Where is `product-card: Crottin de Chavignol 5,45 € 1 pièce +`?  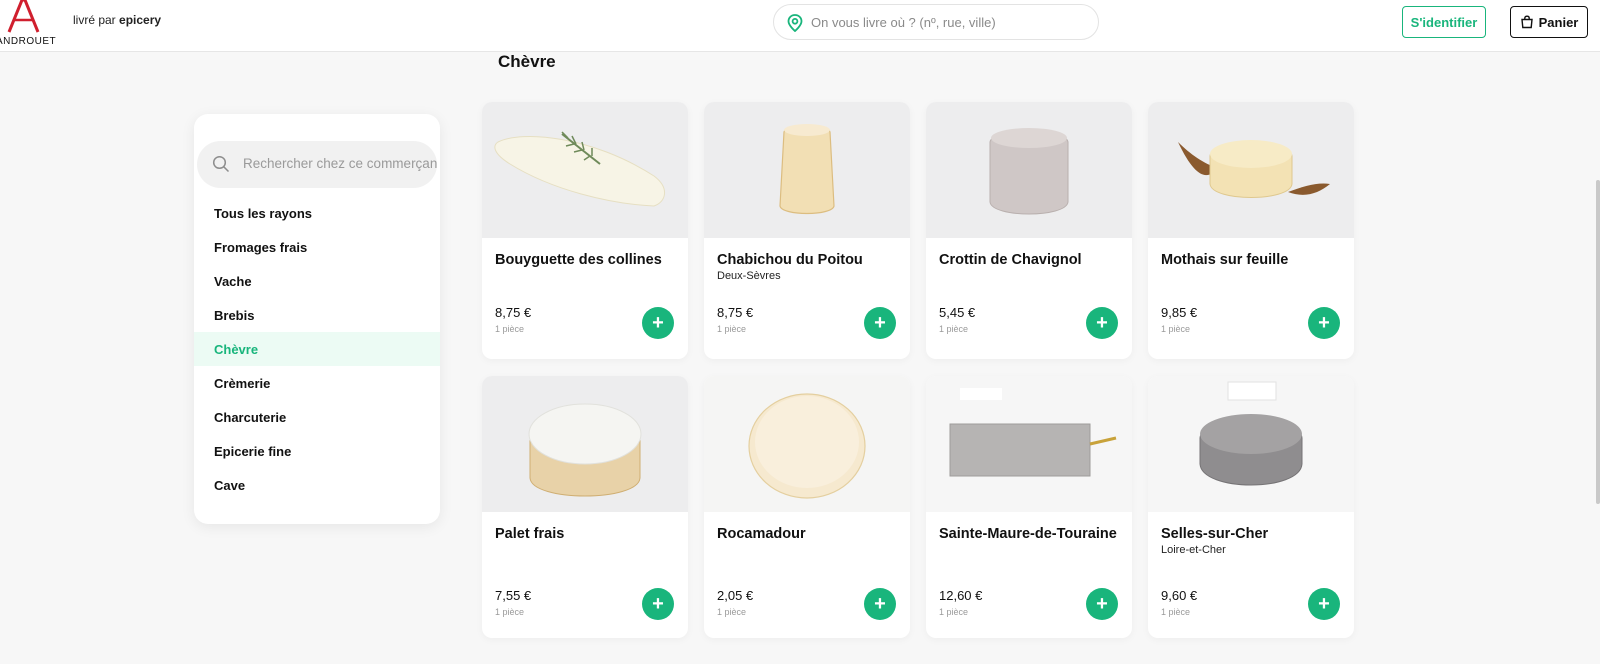
product-card: Crottin de Chavignol 5,45 € 1 pièce + is located at coordinates (1029, 230).